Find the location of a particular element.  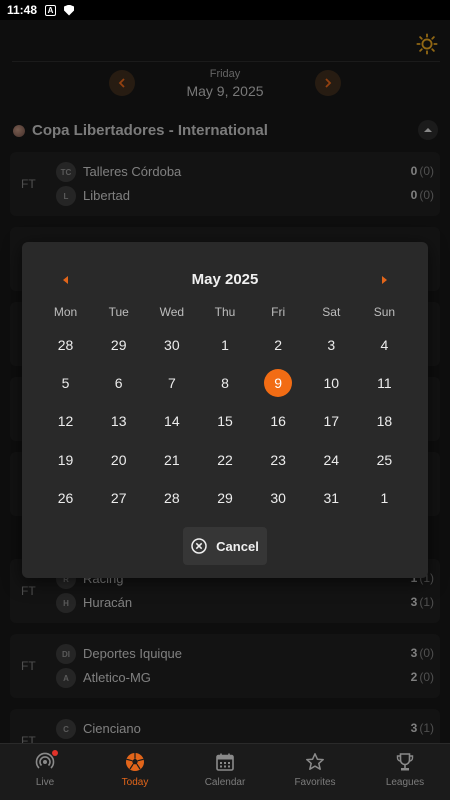

calendar-day: 26 is located at coordinates (65, 498).